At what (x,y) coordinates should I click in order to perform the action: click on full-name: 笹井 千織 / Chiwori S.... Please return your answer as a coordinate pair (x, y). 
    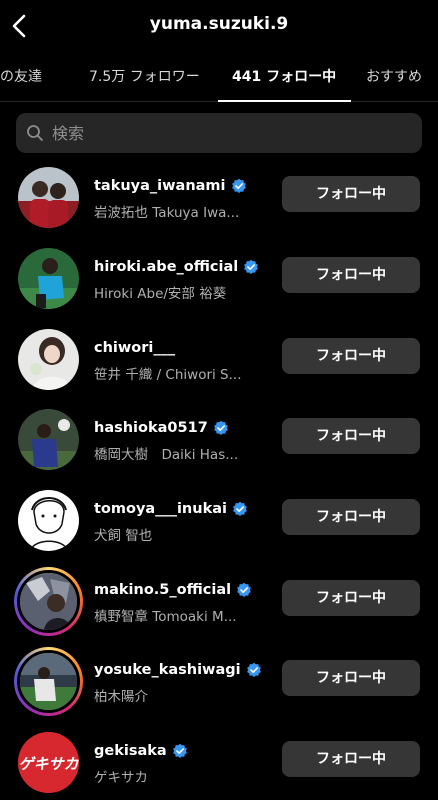
    Looking at the image, I should click on (168, 375).